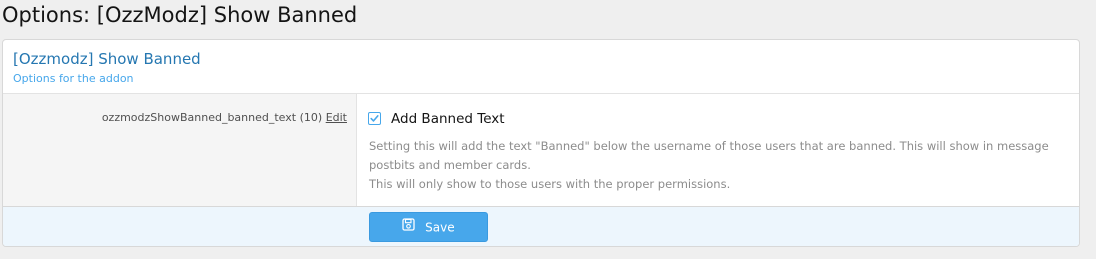  I want to click on save-icon, so click(408, 227).